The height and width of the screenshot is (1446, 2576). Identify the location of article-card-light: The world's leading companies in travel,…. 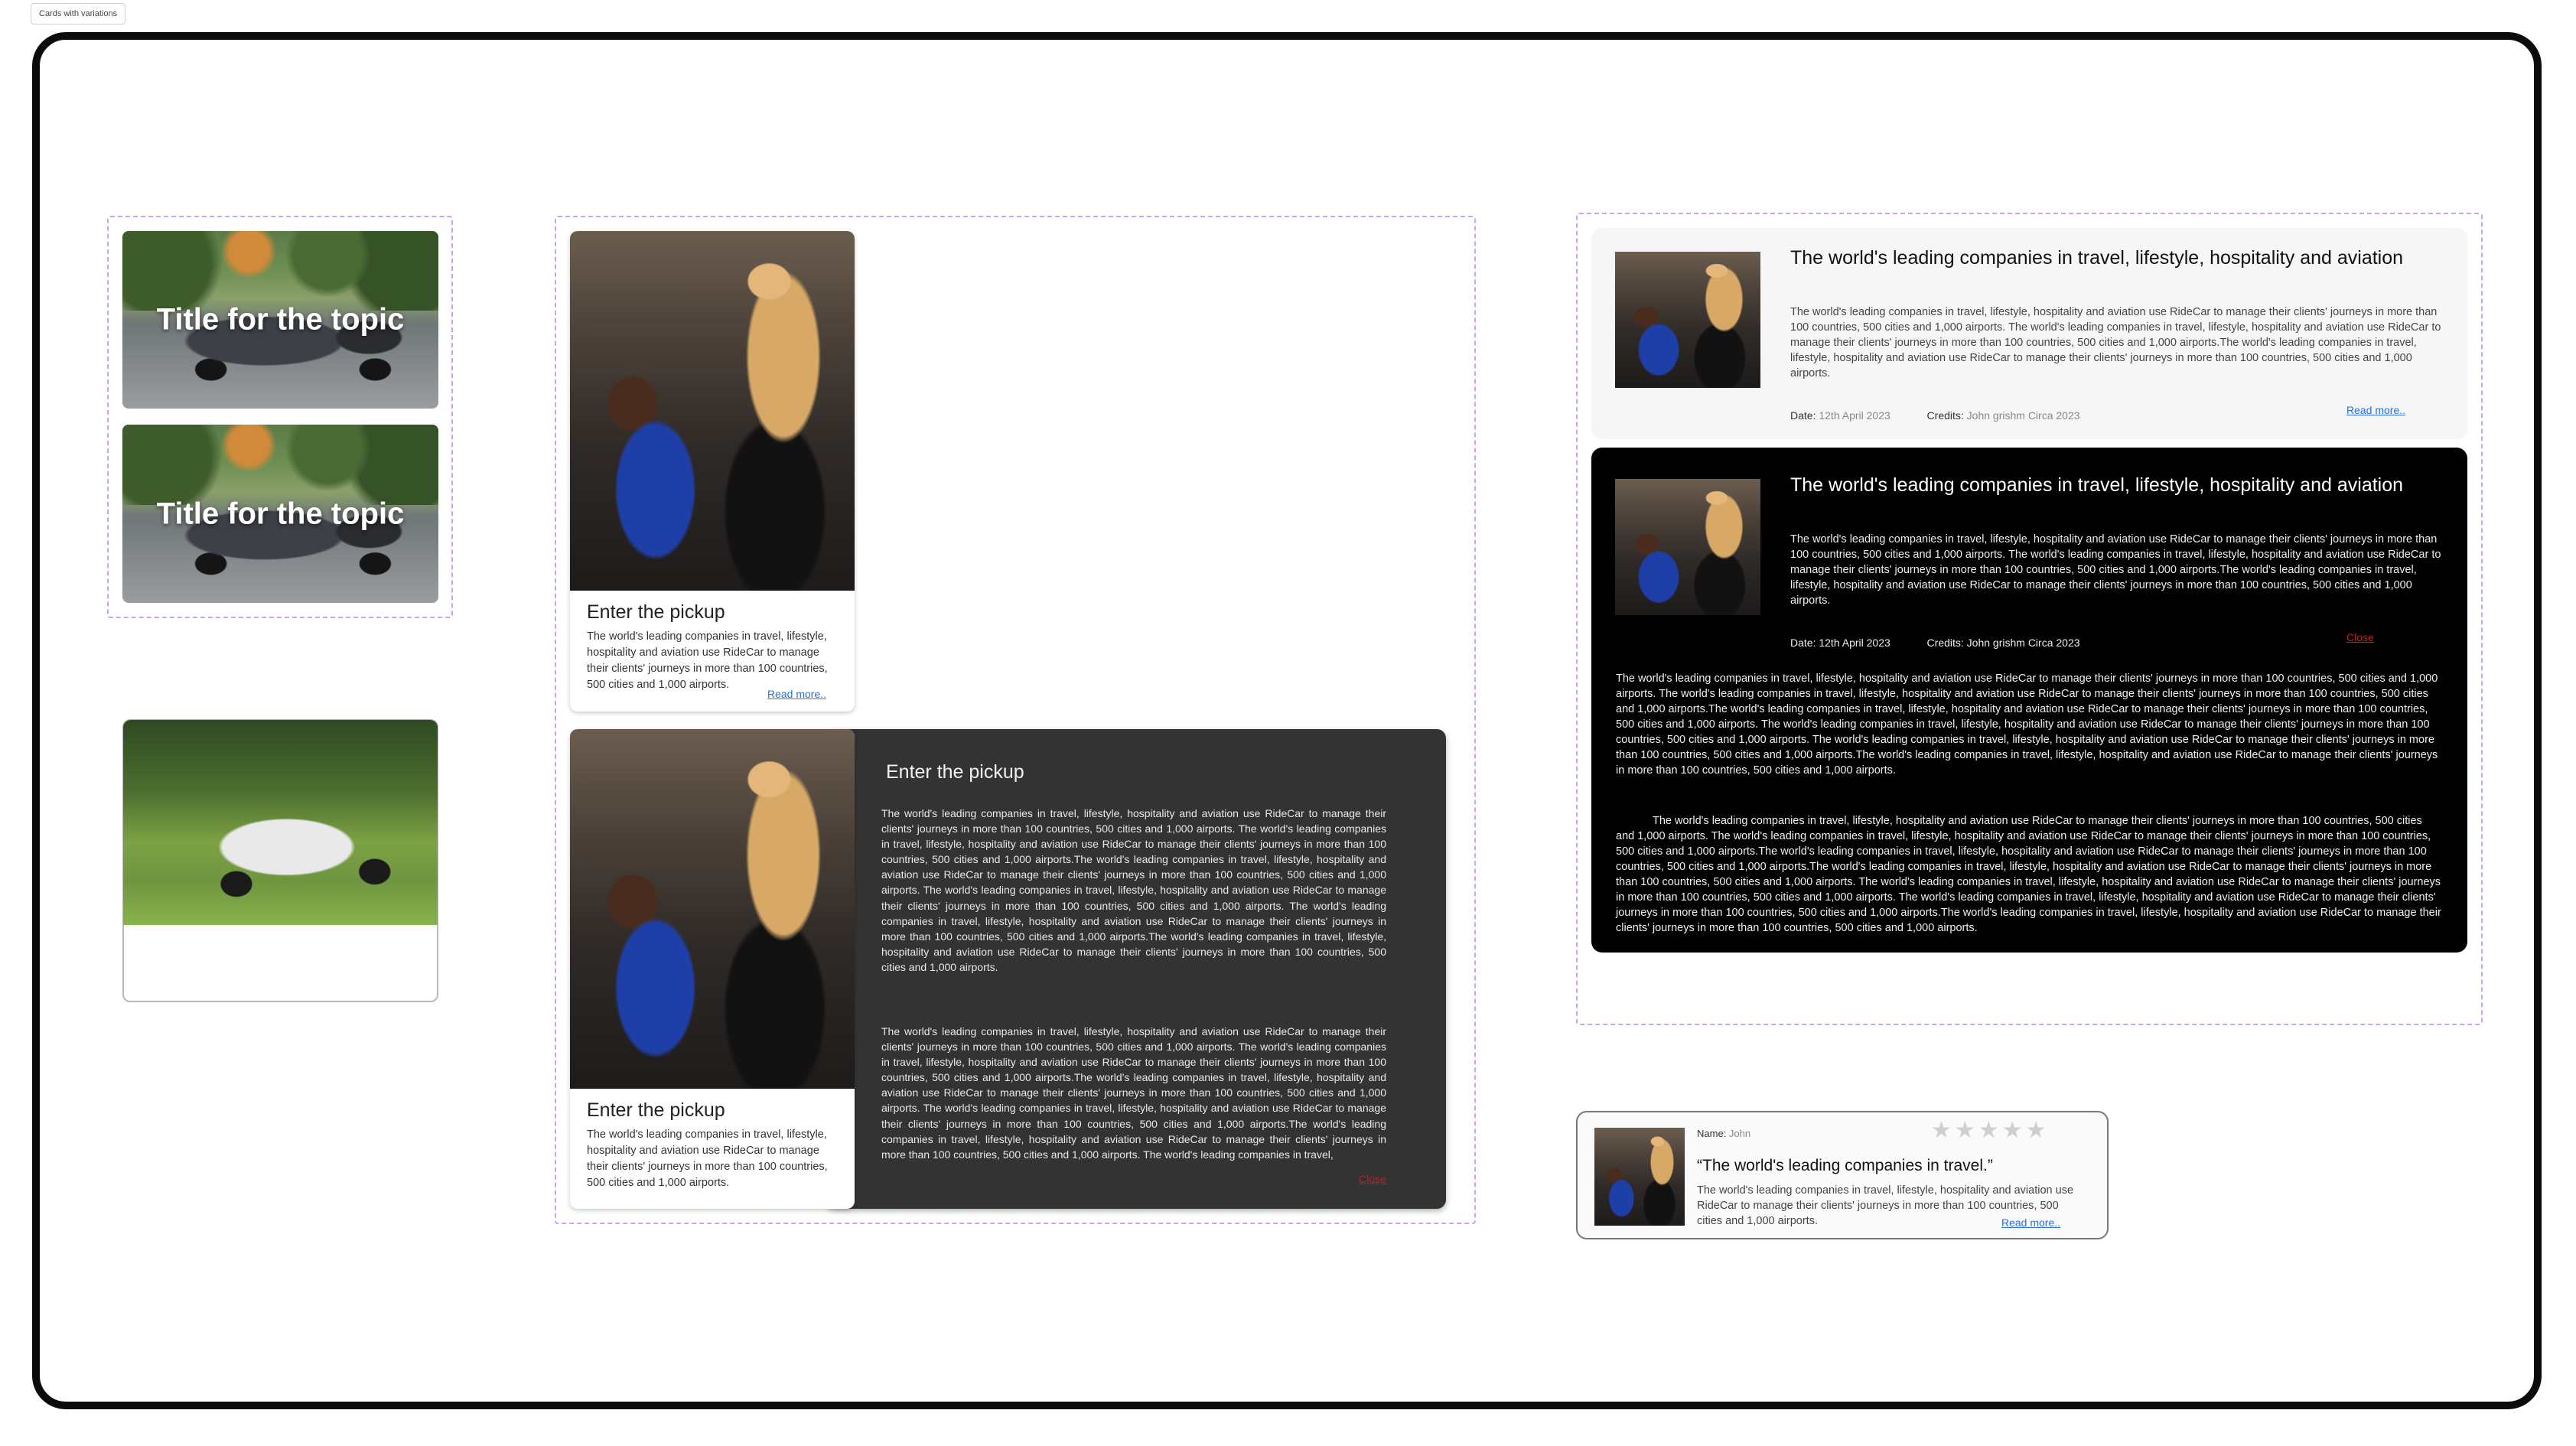
(2029, 333).